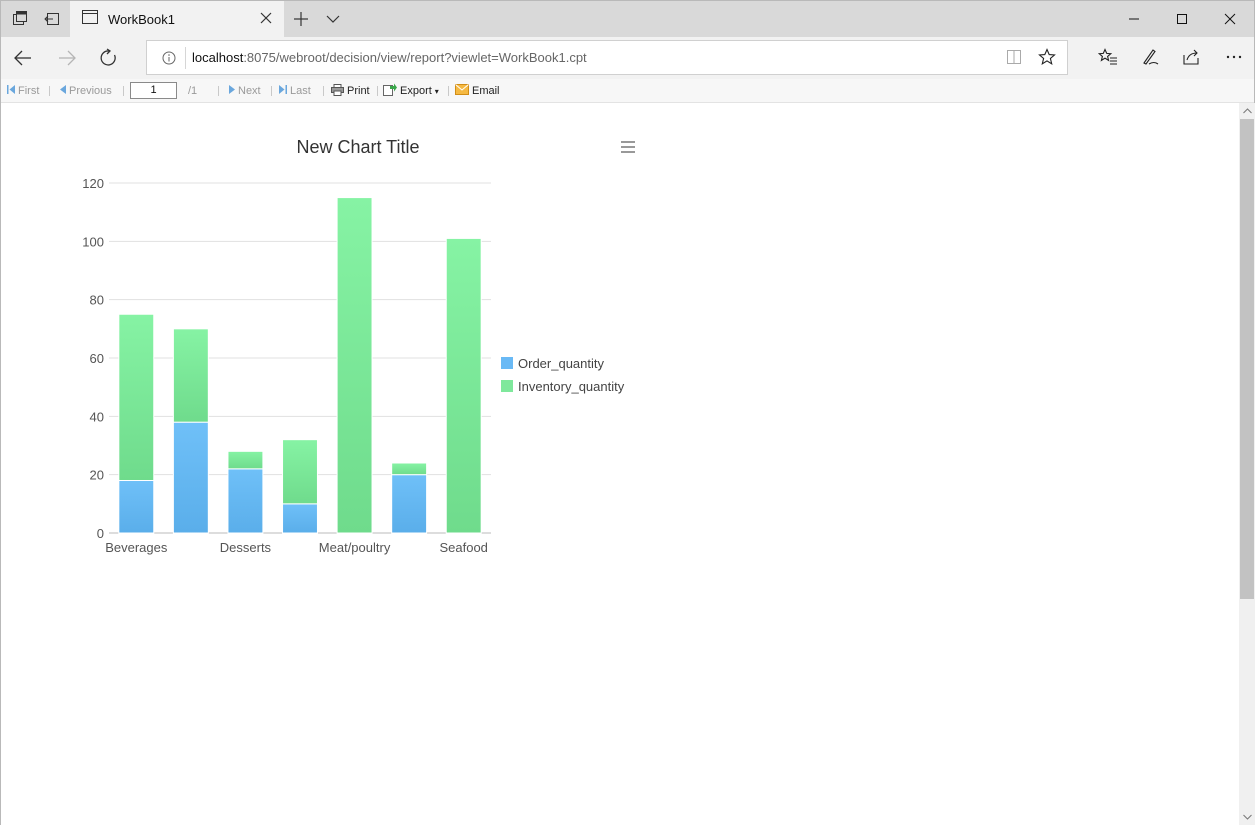 This screenshot has width=1255, height=825. Describe the element at coordinates (266, 18) in the screenshot. I see `close-icon` at that location.